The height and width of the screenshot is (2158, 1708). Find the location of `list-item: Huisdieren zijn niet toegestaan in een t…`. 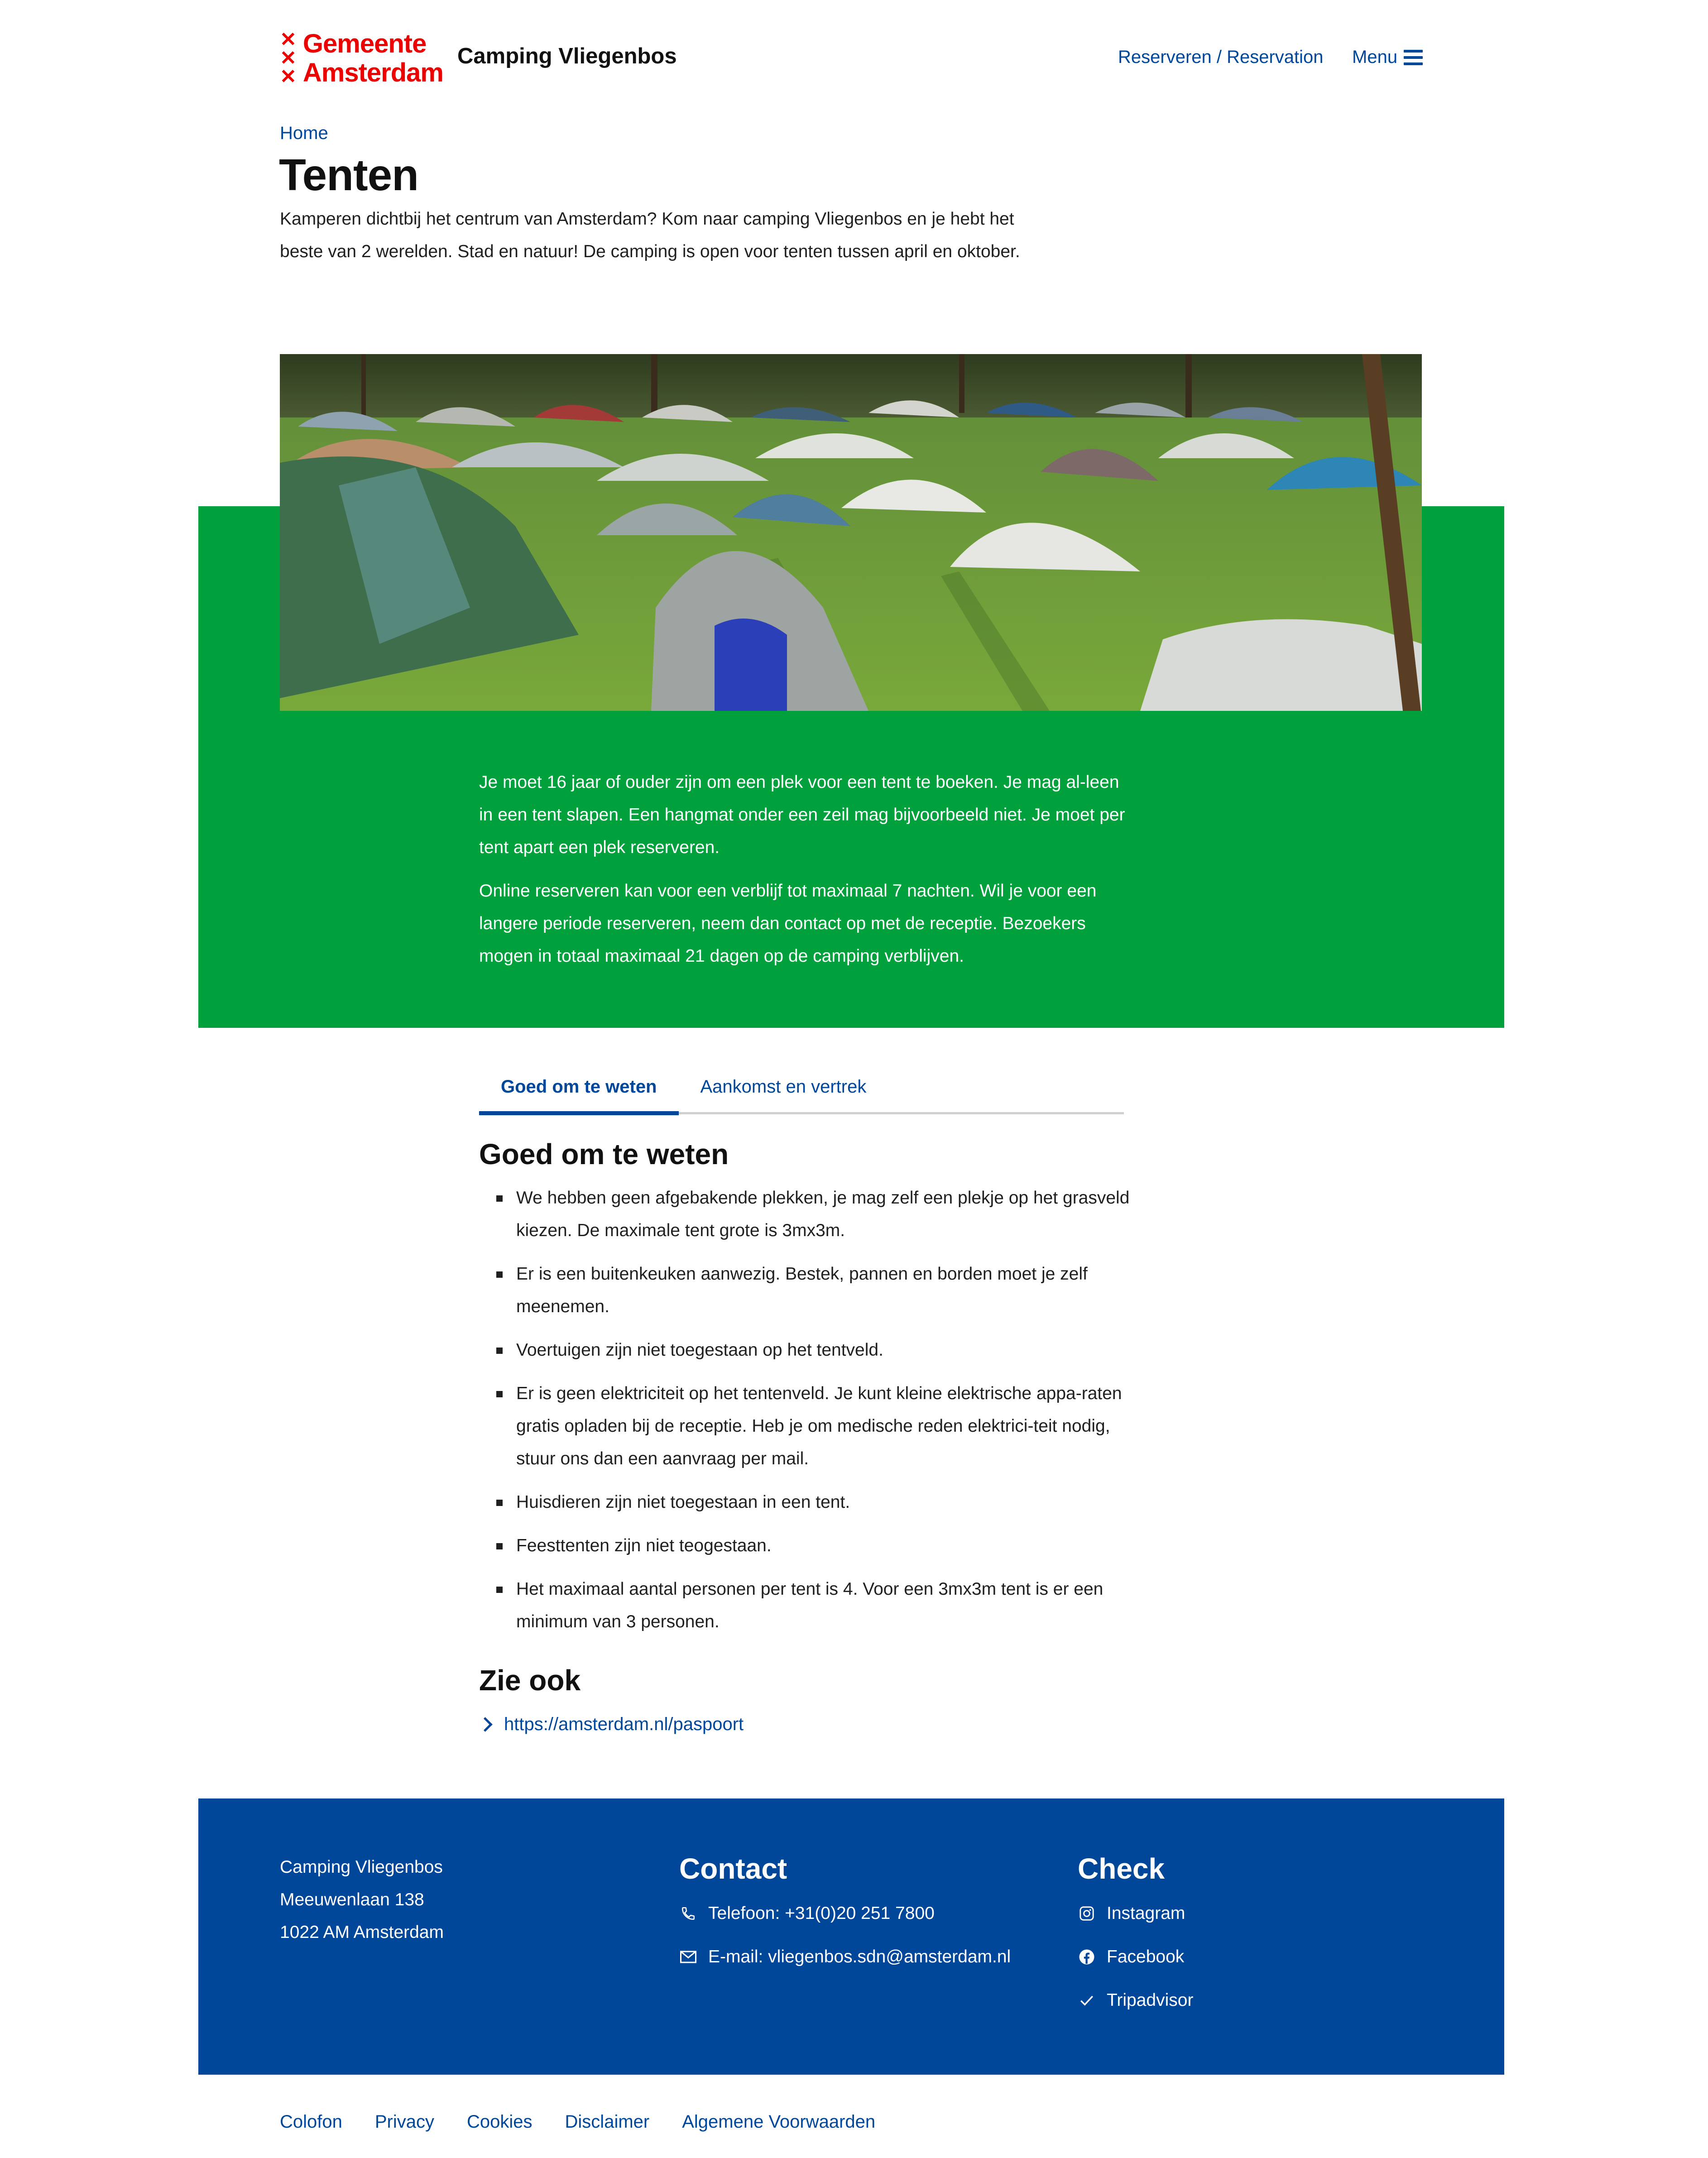

list-item: Huisdieren zijn niet toegestaan in een t… is located at coordinates (805, 1502).